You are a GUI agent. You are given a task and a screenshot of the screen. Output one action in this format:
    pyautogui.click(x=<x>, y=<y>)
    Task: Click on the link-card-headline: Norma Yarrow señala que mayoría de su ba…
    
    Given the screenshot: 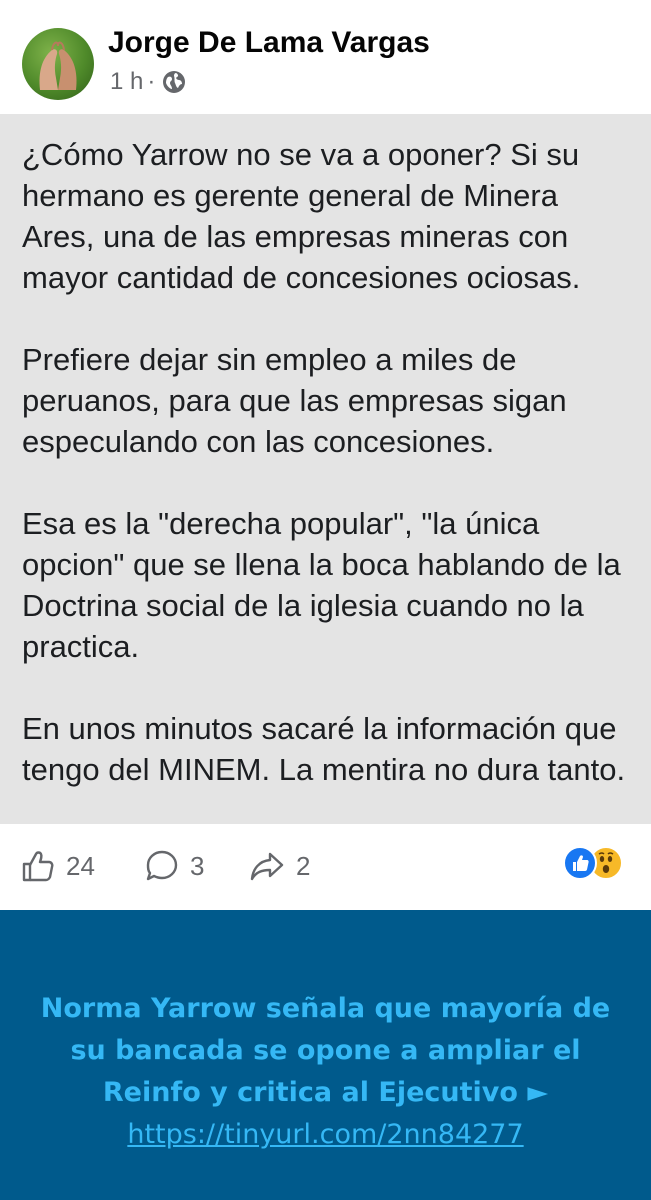 What is the action you would take?
    pyautogui.click(x=325, y=1072)
    